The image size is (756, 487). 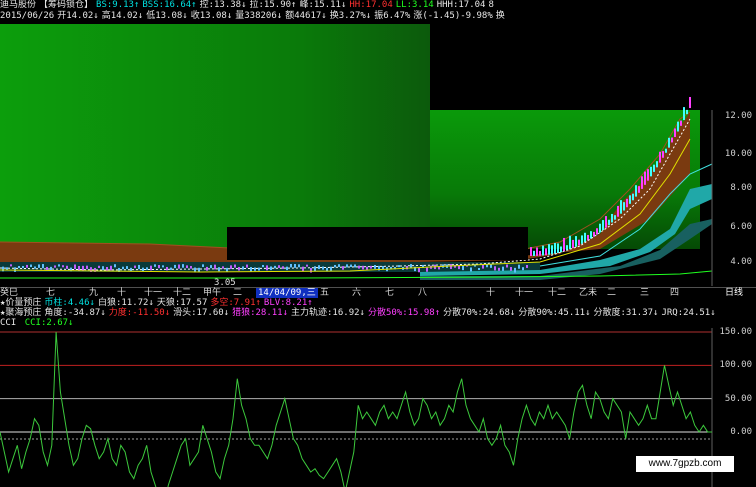 What do you see at coordinates (479, 313) in the screenshot?
I see `indicator-b-7: 分散70%:24.68↓` at bounding box center [479, 313].